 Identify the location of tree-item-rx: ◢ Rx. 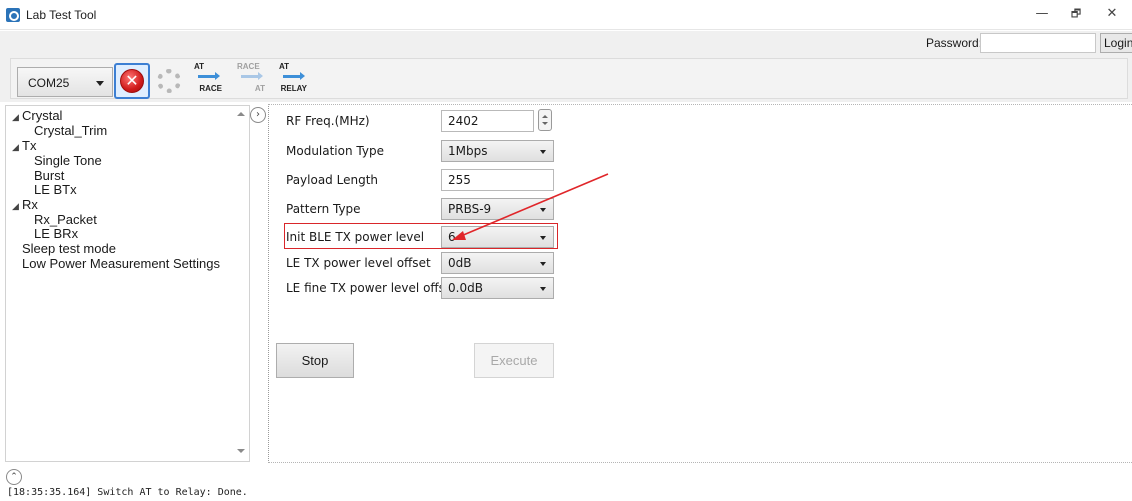
(25, 205).